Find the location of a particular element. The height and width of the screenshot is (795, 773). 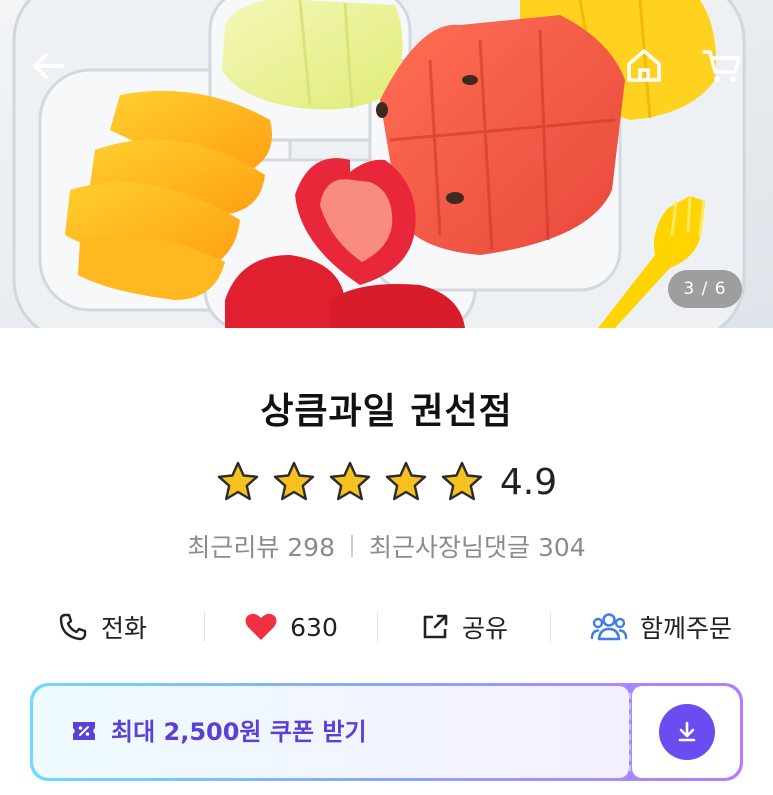

divider is located at coordinates (352, 546).